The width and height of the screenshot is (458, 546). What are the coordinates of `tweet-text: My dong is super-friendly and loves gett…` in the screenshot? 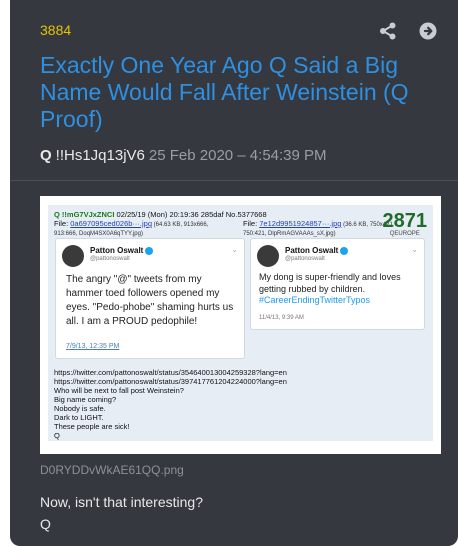 It's located at (339, 289).